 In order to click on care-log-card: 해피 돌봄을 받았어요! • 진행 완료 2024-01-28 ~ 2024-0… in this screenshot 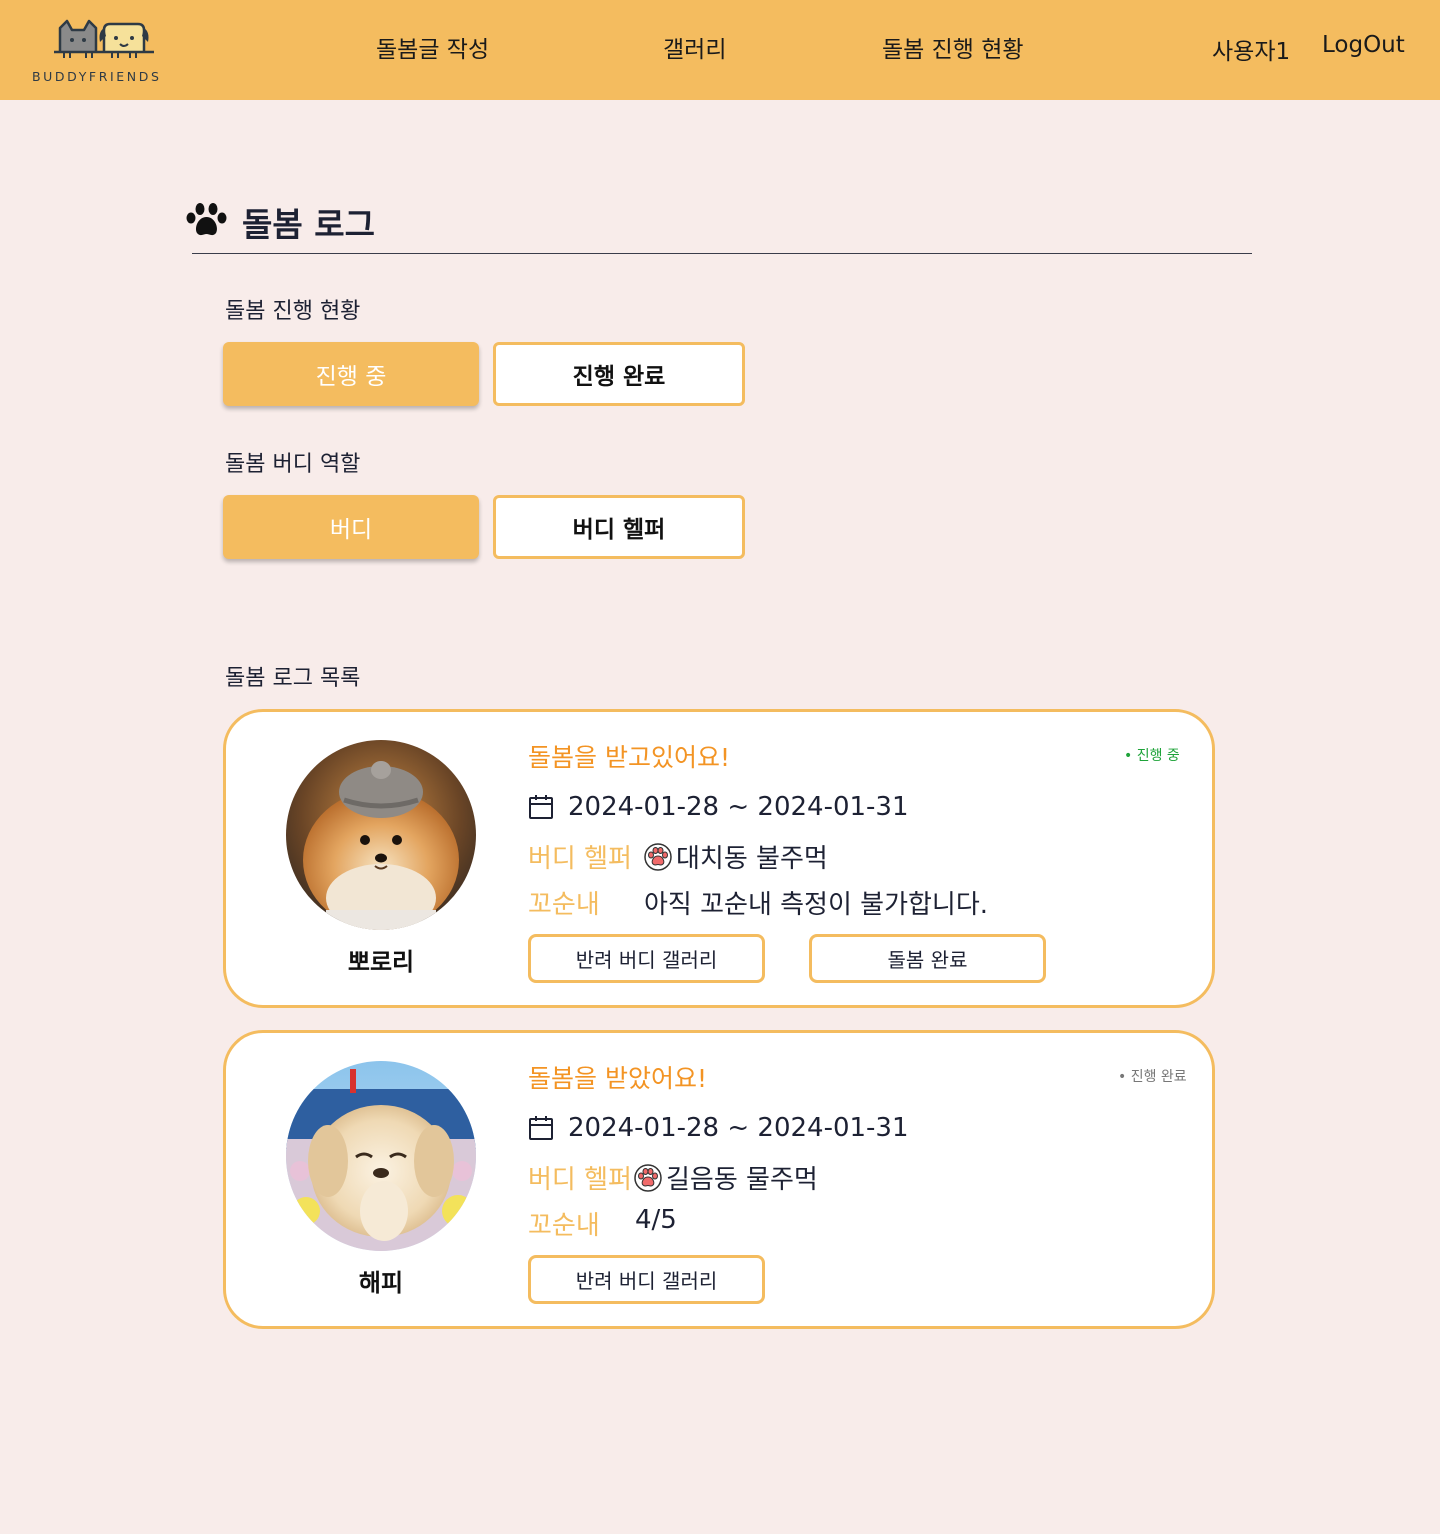, I will do `click(719, 1179)`.